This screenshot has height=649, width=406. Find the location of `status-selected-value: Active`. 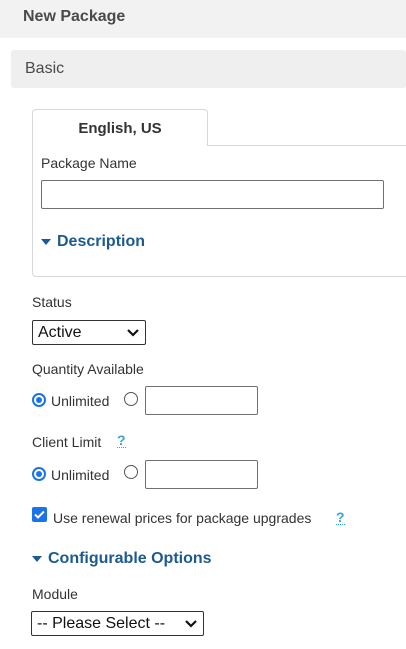

status-selected-value: Active is located at coordinates (60, 332).